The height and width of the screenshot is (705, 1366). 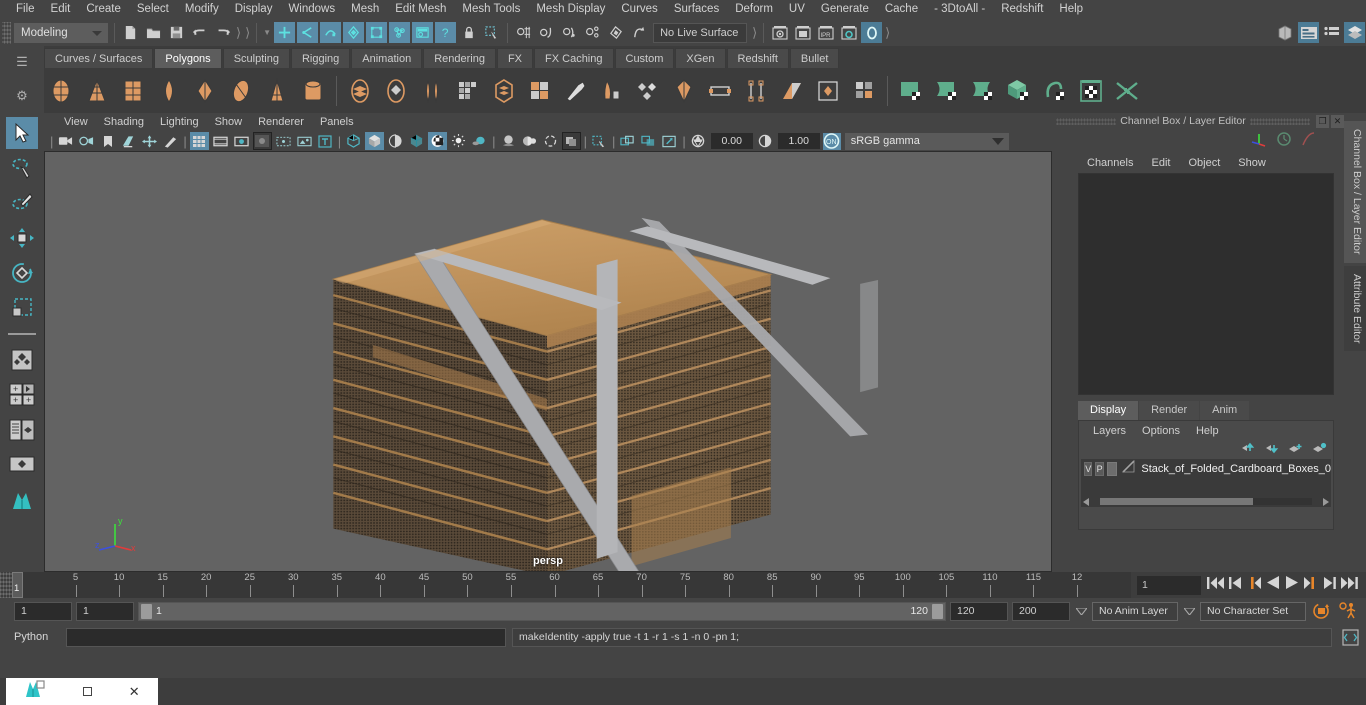 What do you see at coordinates (937, 611) in the screenshot?
I see `range-end-handle` at bounding box center [937, 611].